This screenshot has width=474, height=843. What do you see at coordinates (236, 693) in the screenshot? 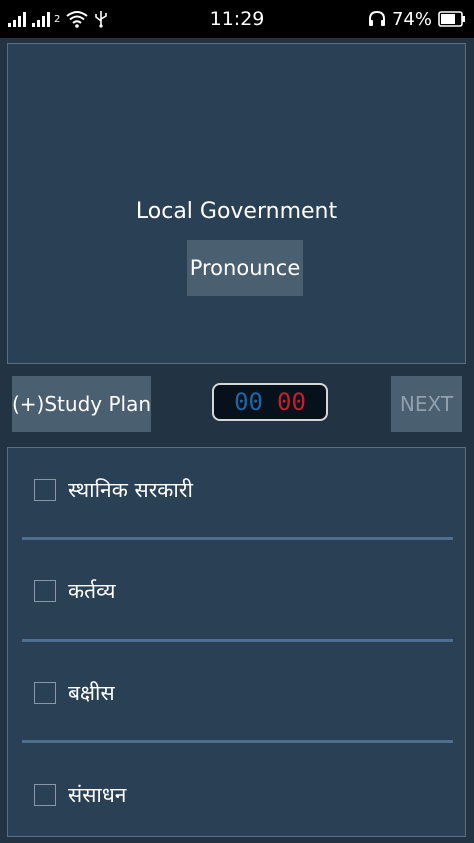
I see `option-item: बक्षीस` at bounding box center [236, 693].